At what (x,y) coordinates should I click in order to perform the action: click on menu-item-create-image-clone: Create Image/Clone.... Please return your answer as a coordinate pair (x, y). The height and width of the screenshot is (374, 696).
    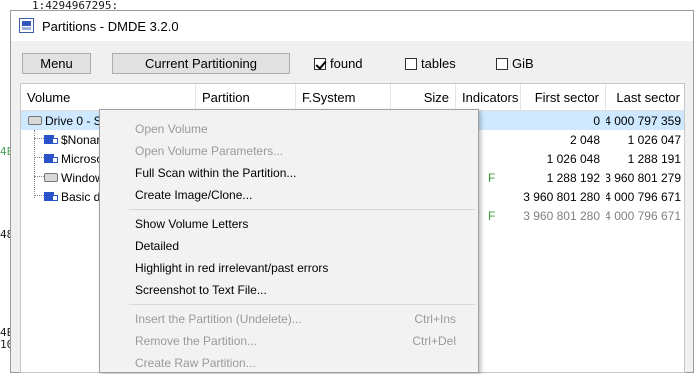
    Looking at the image, I should click on (289, 195).